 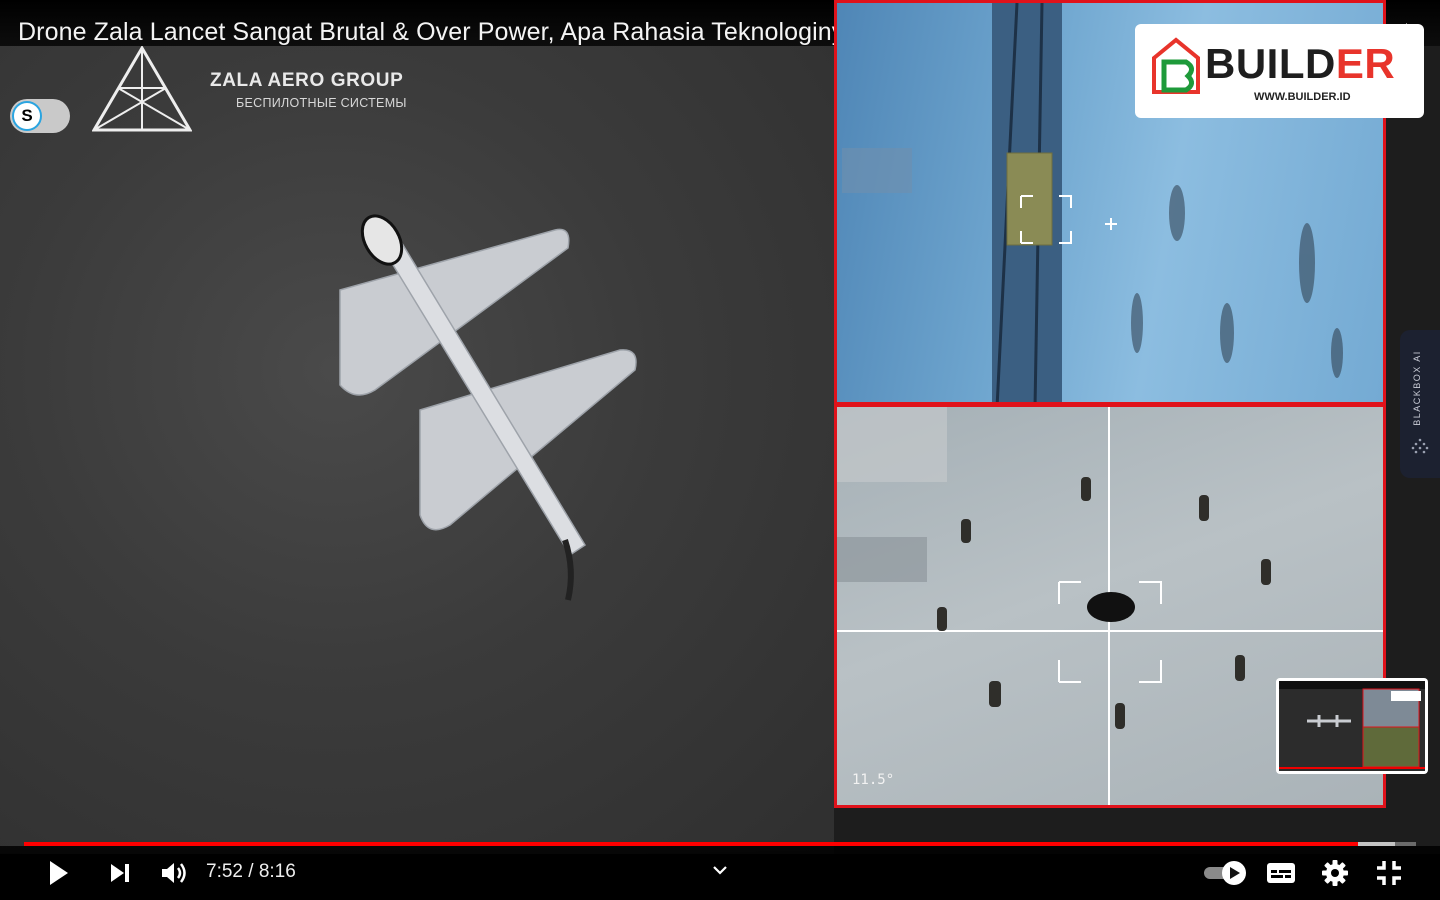 I want to click on sponsor-name-accent: ER, so click(x=1365, y=63).